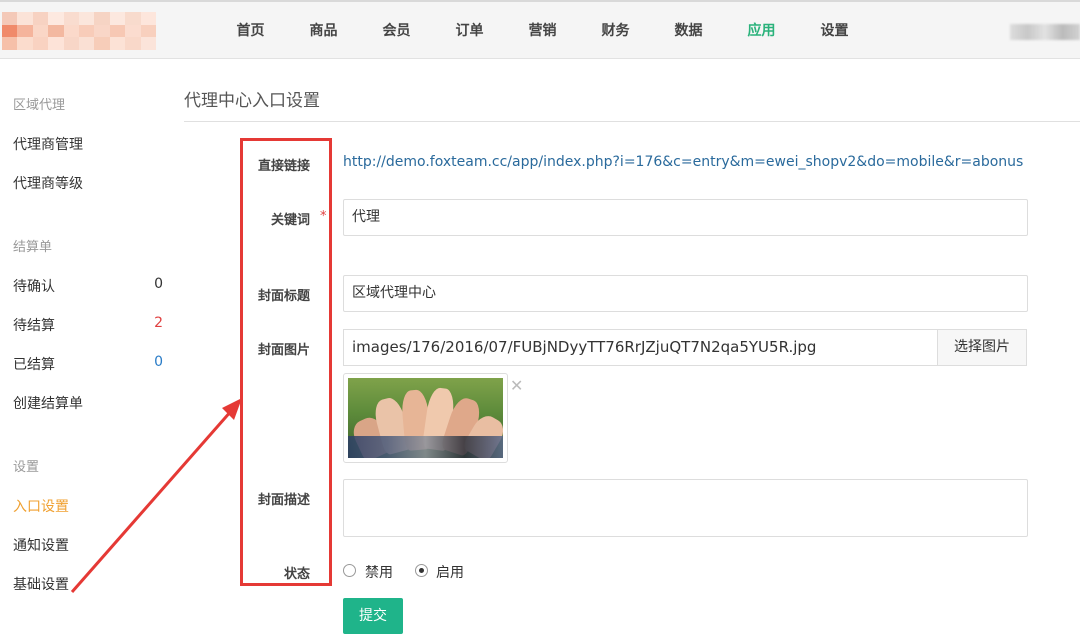 The image size is (1080, 640). I want to click on sidebar-item-basic-settings: 基础设置, so click(88, 584).